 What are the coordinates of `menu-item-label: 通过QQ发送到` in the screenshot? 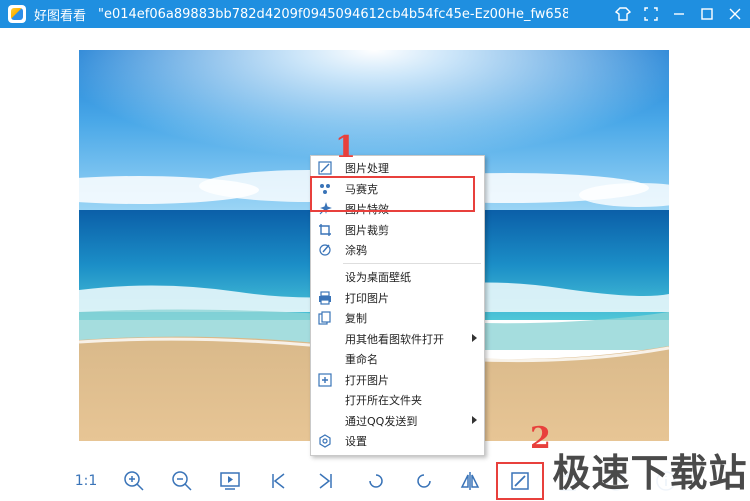 It's located at (381, 421).